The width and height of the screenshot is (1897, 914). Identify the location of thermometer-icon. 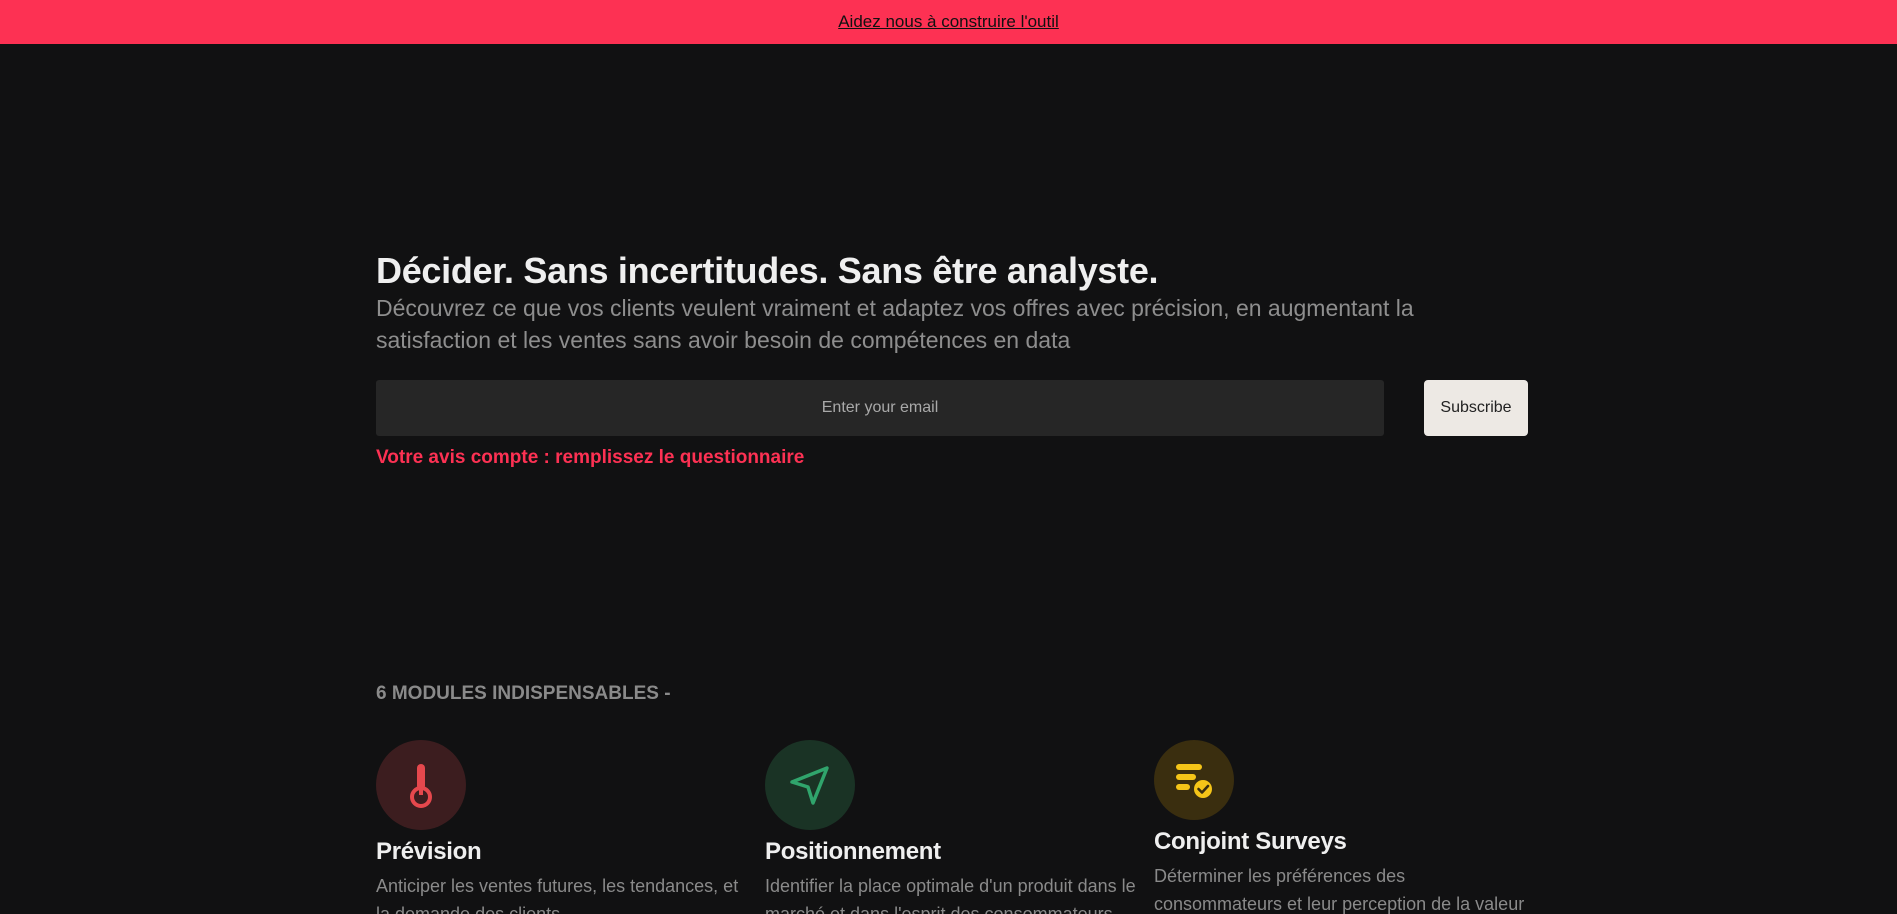
(421, 786).